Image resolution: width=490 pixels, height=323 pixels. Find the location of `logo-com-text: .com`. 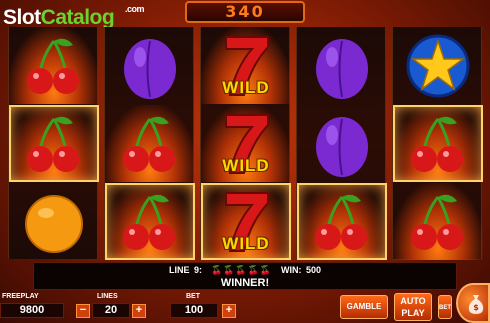

logo-com-text: .com is located at coordinates (135, 9).